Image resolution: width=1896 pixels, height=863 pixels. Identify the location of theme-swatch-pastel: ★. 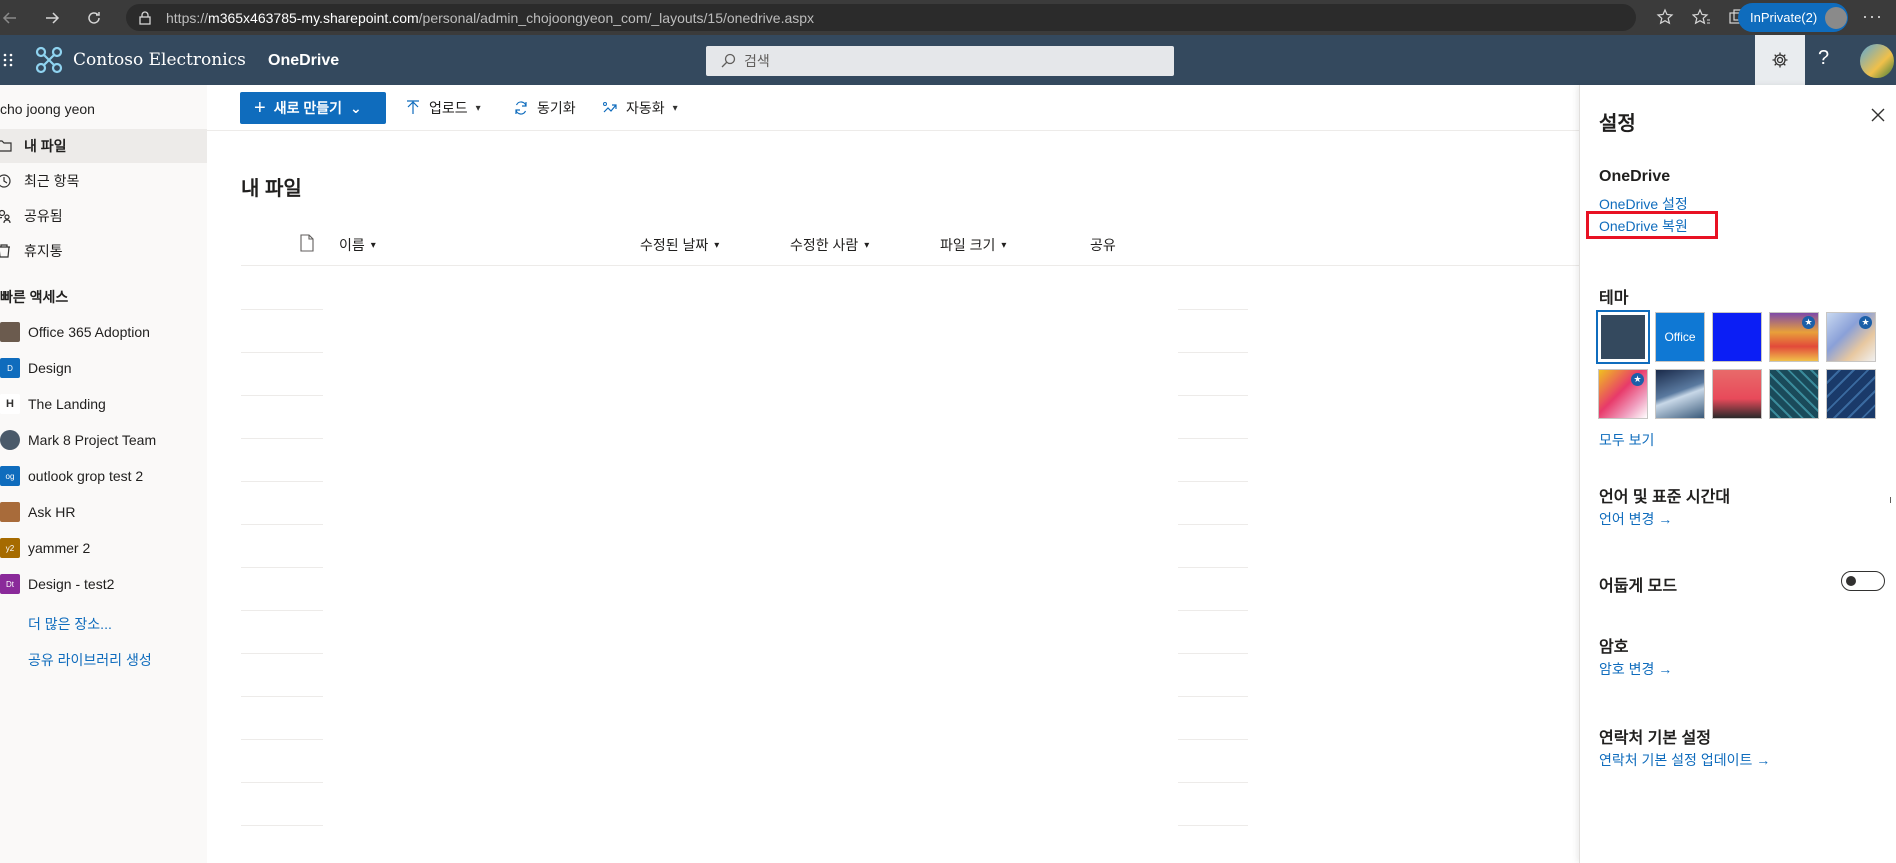
(1851, 337).